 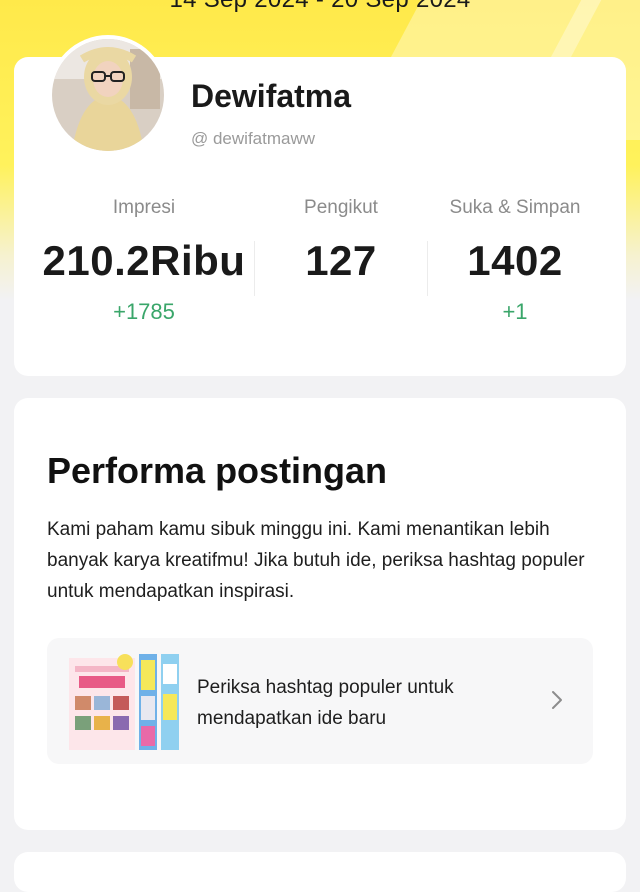 What do you see at coordinates (320, 7) in the screenshot?
I see `date-range: 14 Sep 2024 - 20 Sep 2024` at bounding box center [320, 7].